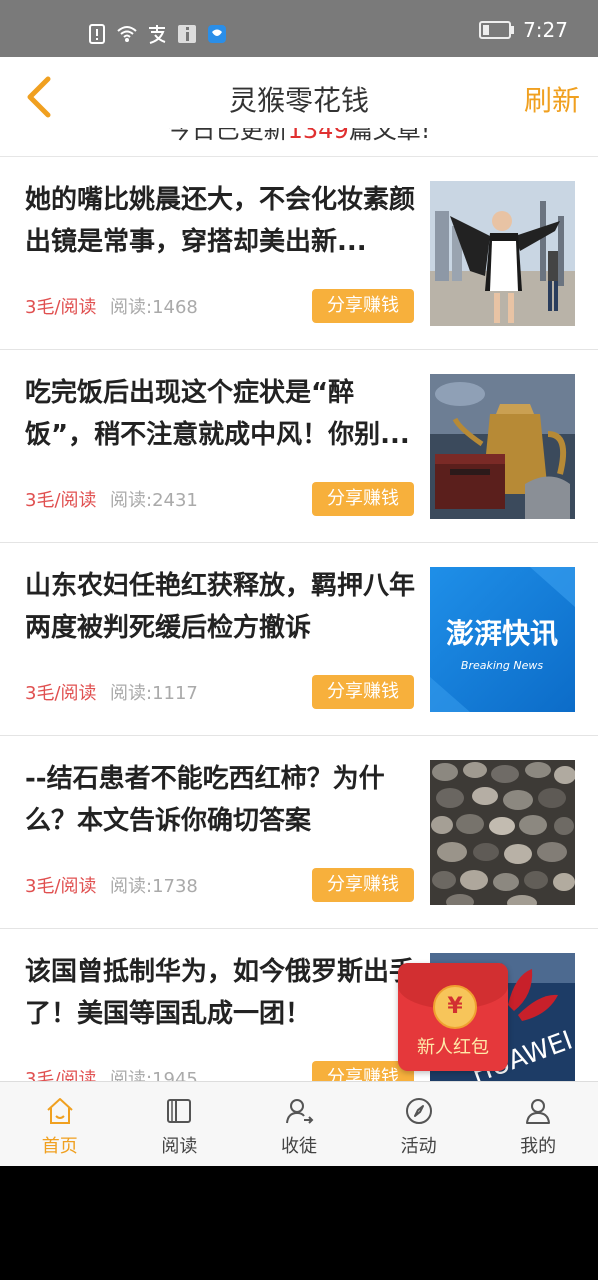 The image size is (598, 1280). I want to click on nav-read: 阅读, so click(180, 1124).